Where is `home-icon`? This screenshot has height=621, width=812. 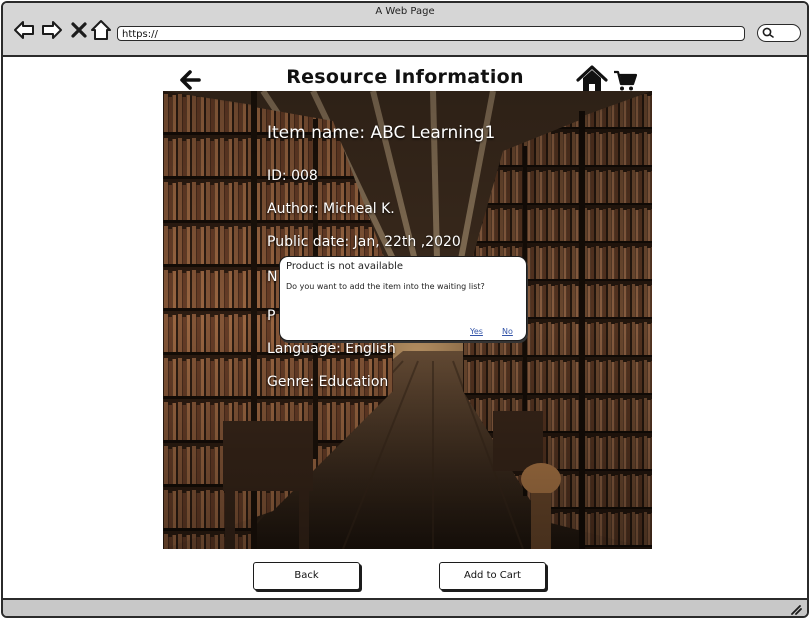 home-icon is located at coordinates (592, 79).